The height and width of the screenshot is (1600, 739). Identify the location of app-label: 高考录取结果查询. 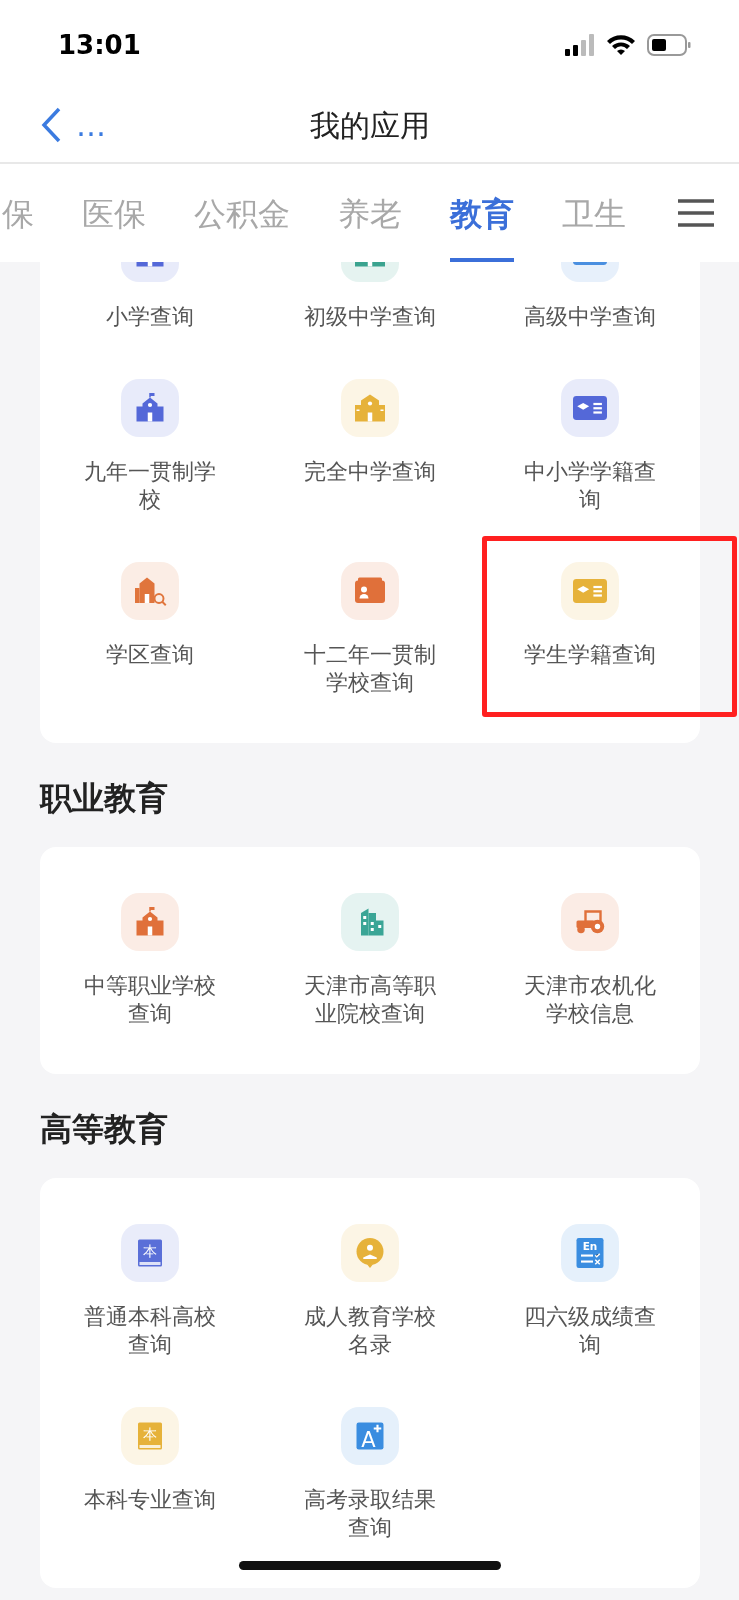
(370, 1514).